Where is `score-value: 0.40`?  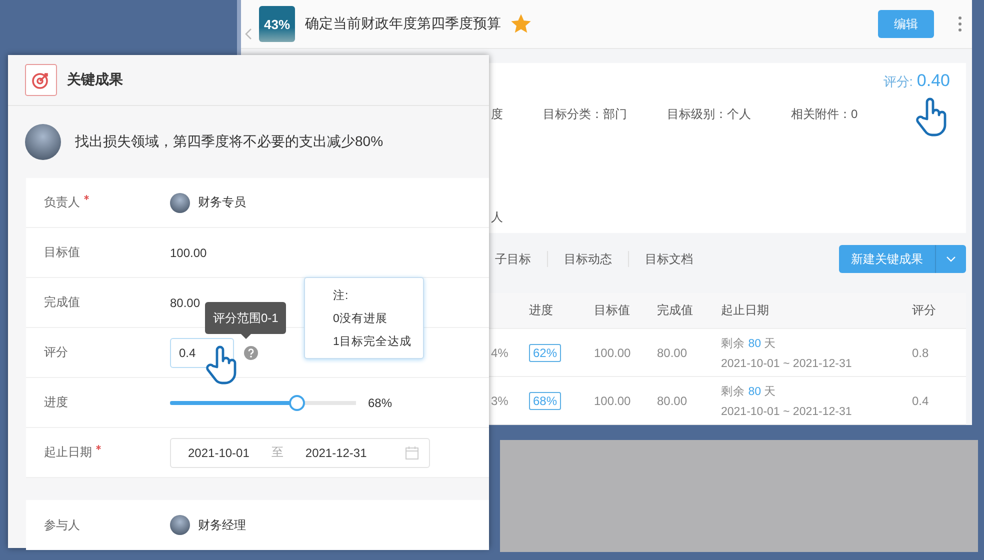
score-value: 0.40 is located at coordinates (933, 81).